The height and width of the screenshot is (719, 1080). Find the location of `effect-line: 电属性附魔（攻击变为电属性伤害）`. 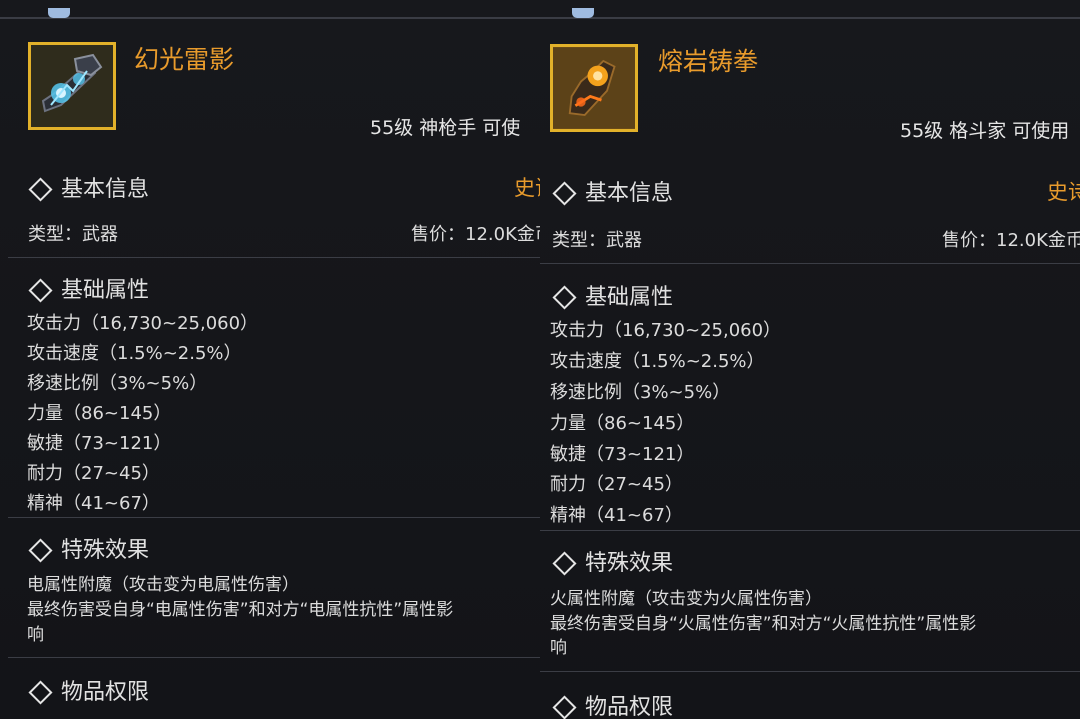

effect-line: 电属性附魔（攻击变为电属性伤害） is located at coordinates (163, 585).